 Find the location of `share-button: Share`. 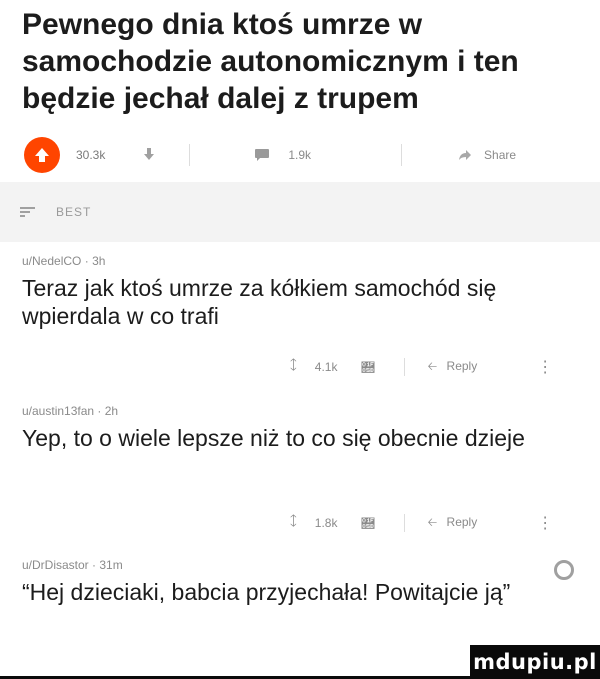

share-button: Share is located at coordinates (487, 155).